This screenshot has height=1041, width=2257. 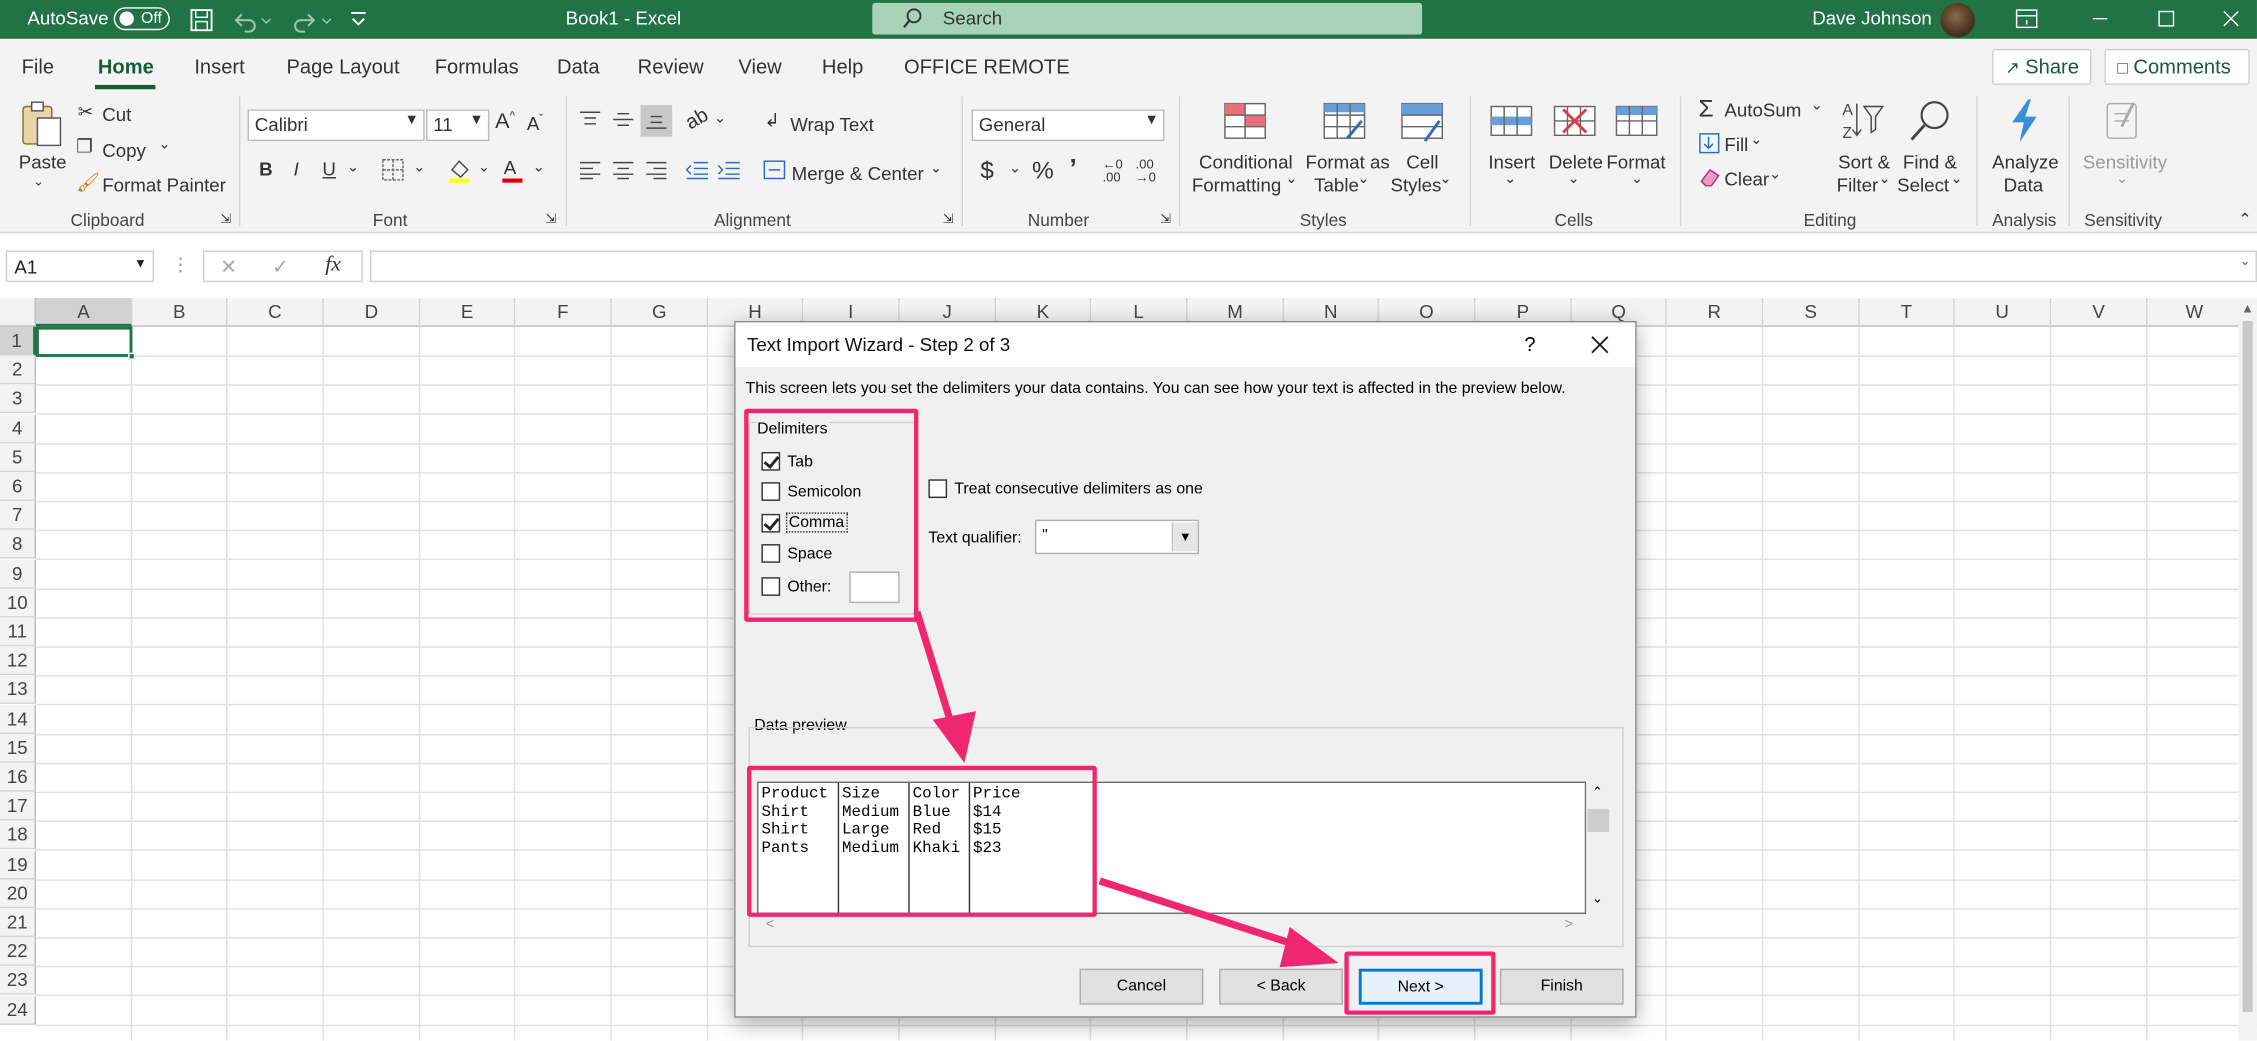 What do you see at coordinates (935, 673) in the screenshot?
I see `annotation-arrow-down` at bounding box center [935, 673].